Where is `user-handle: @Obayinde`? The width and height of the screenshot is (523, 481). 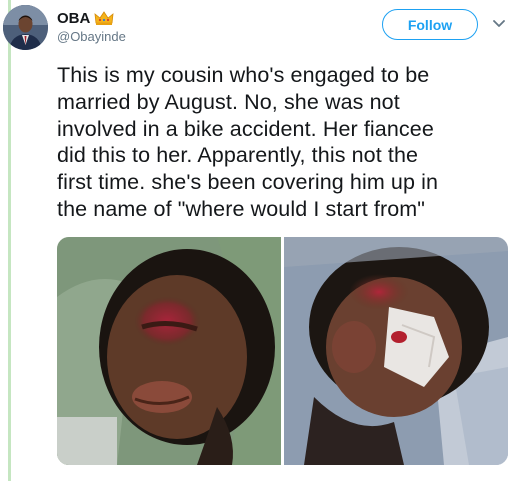
user-handle: @Obayinde is located at coordinates (91, 36).